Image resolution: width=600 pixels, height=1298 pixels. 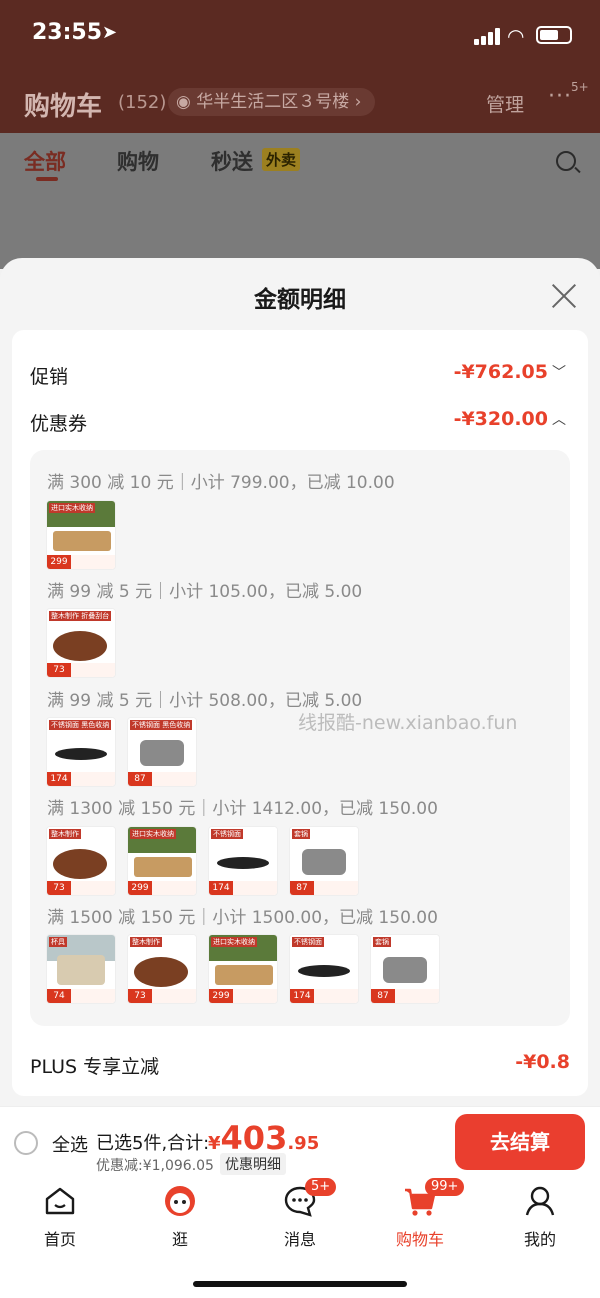 I want to click on takeout-tag: 外卖, so click(x=281, y=159).